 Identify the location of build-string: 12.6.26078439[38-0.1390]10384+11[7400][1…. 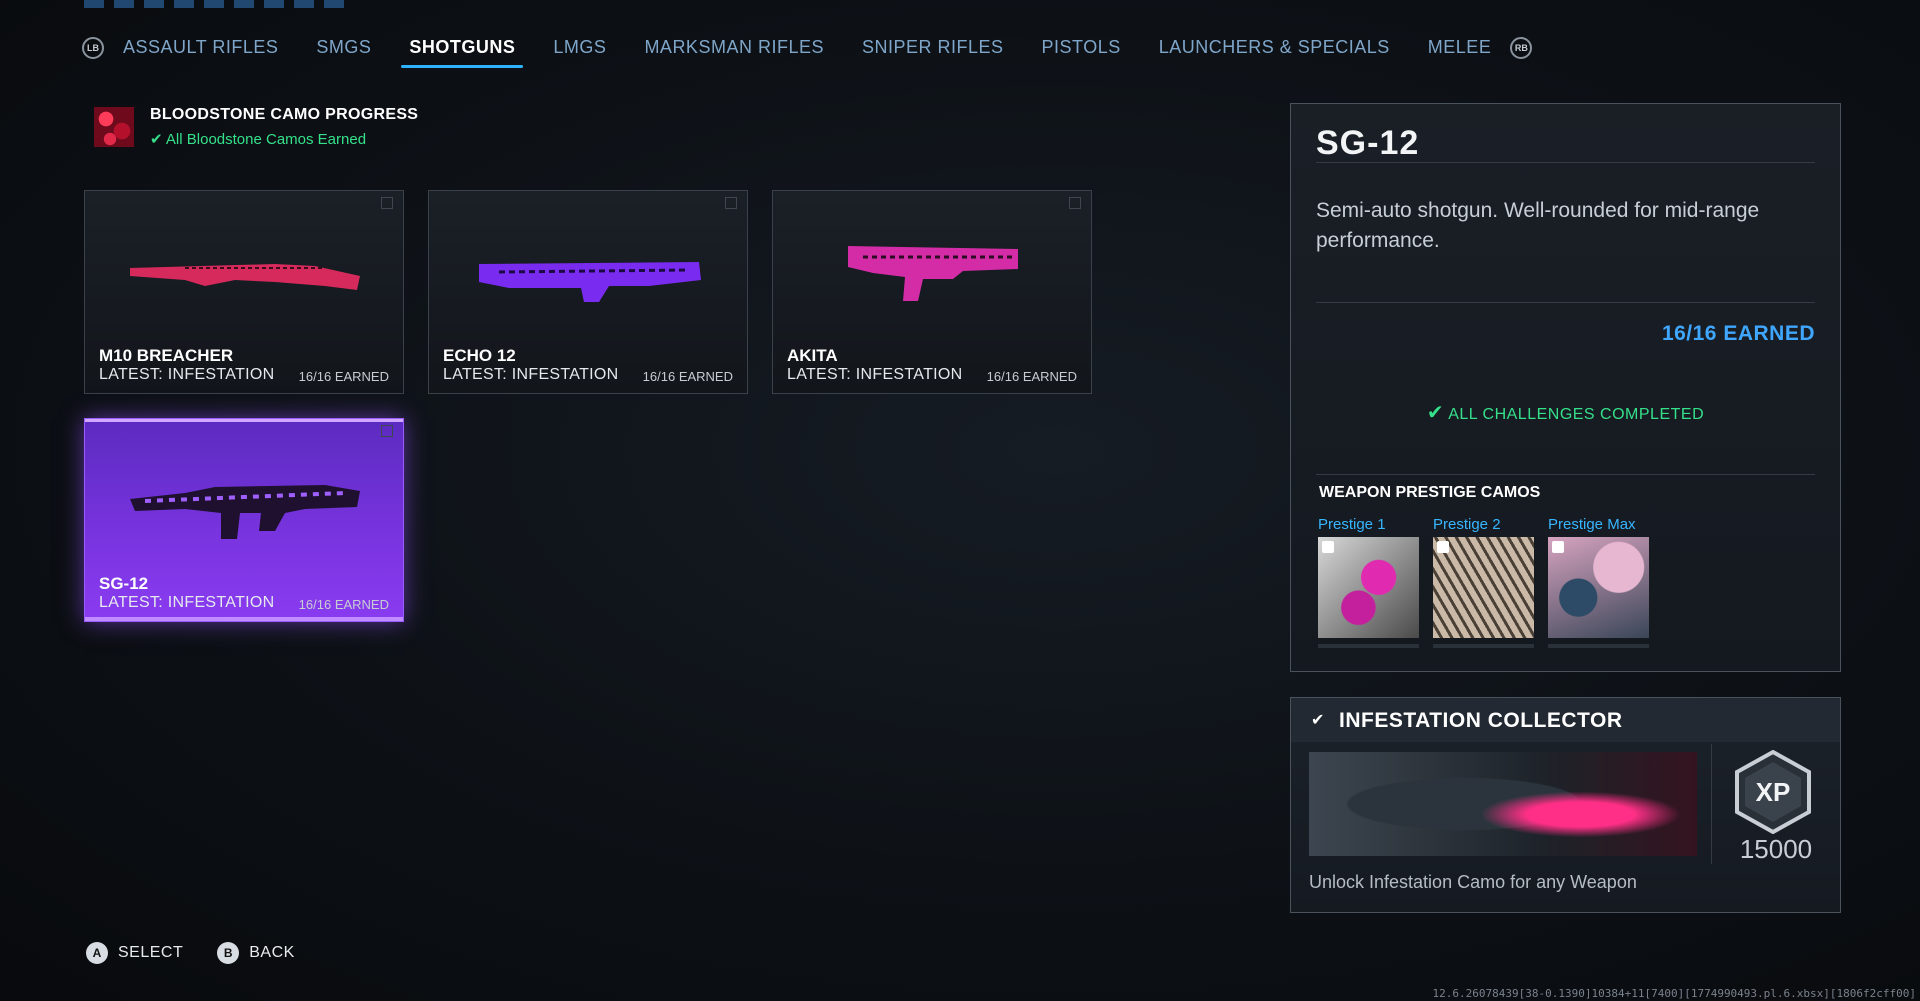
(1674, 993).